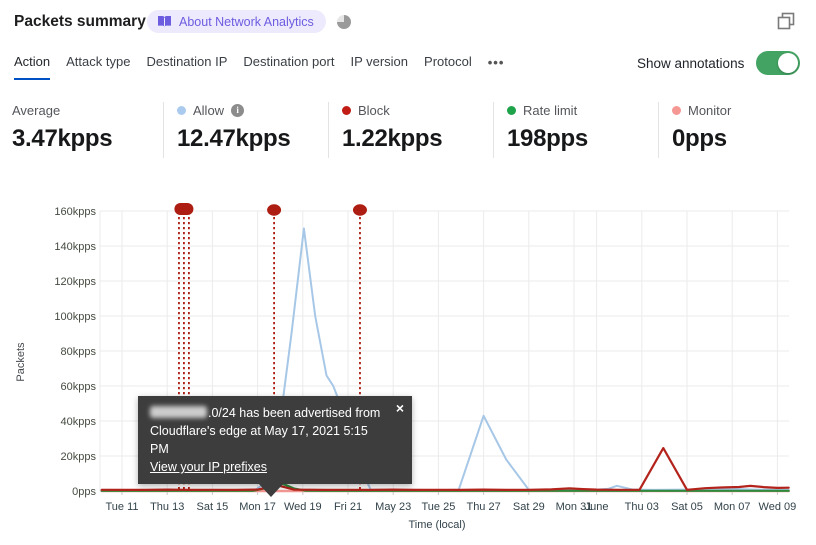 The height and width of the screenshot is (545, 816). I want to click on tooltip-arrow, so click(271, 490).